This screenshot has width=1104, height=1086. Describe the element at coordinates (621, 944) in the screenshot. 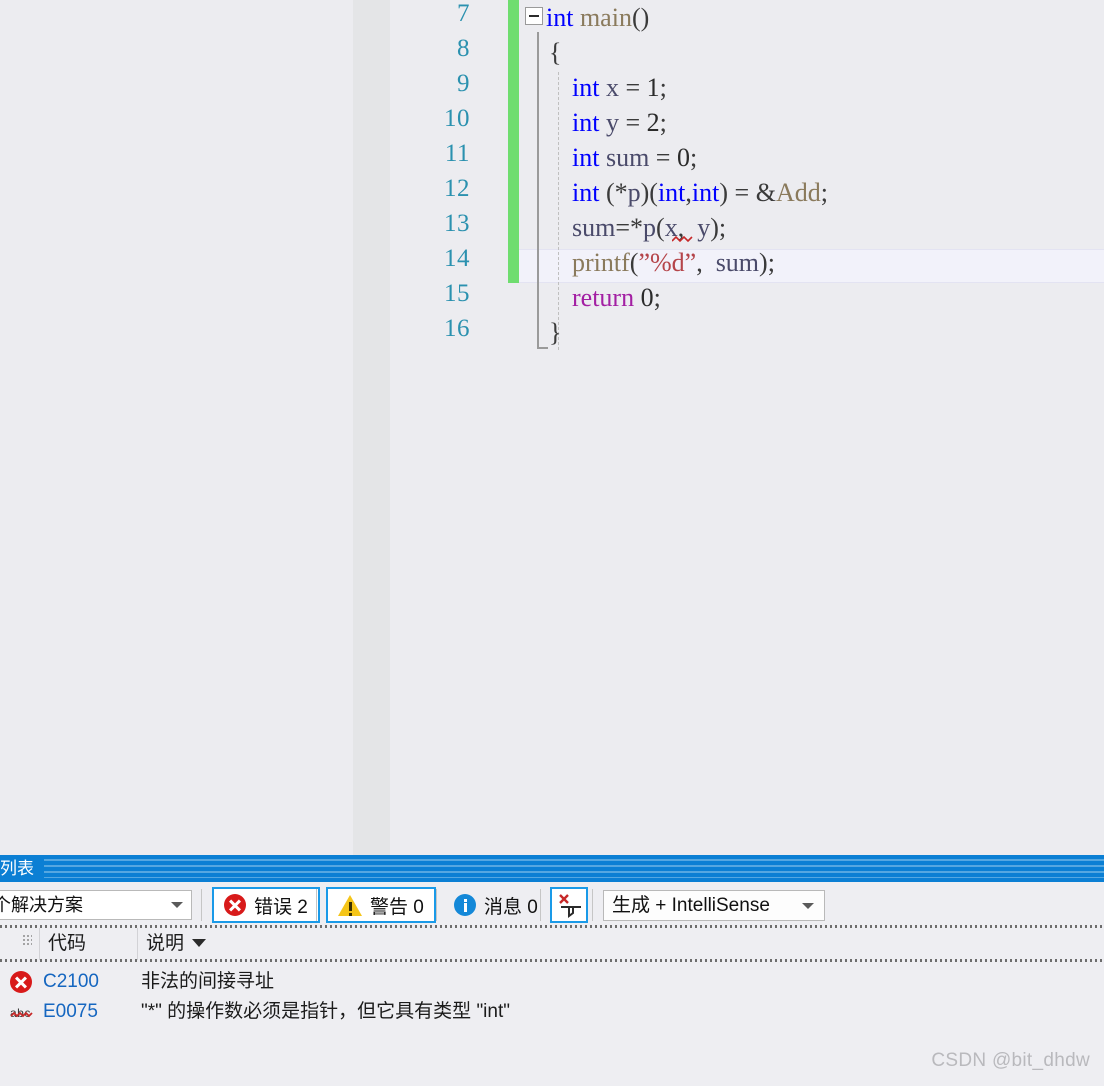

I see `column-header-description: 说明` at that location.